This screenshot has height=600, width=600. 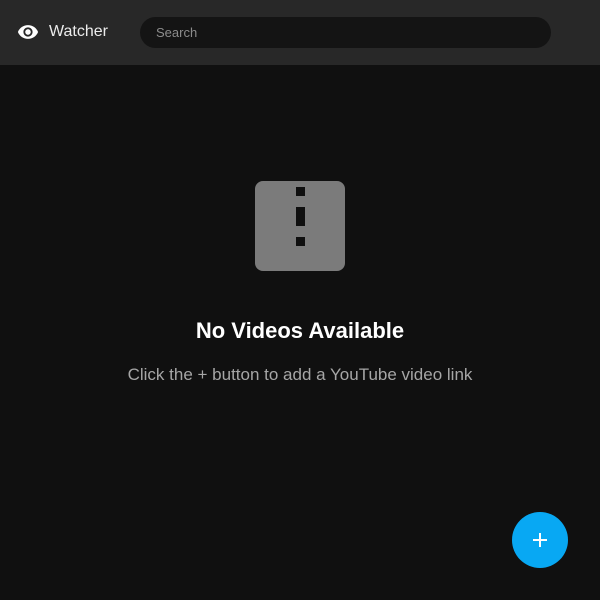 I want to click on alert-icon-dot-bottom, so click(x=300, y=241).